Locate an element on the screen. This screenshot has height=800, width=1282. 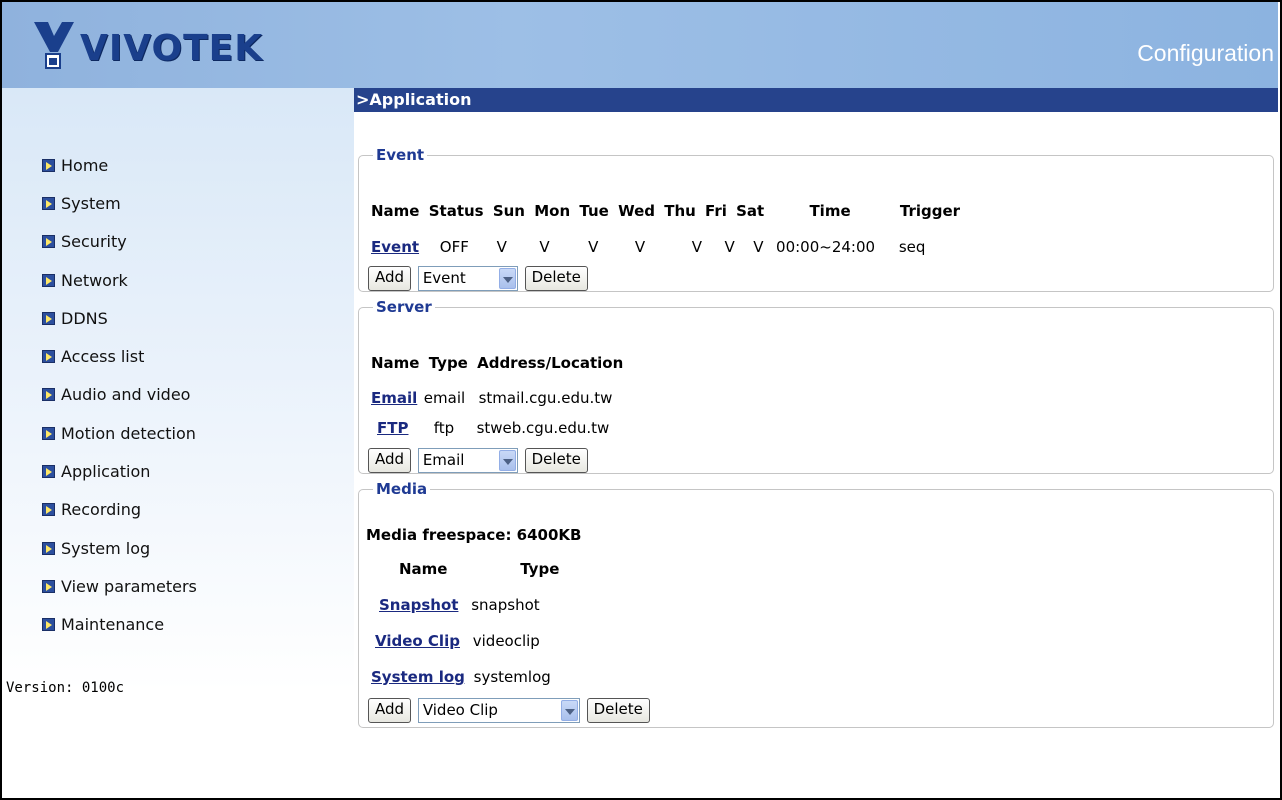
sidebar-item-label: Security is located at coordinates (94, 242).